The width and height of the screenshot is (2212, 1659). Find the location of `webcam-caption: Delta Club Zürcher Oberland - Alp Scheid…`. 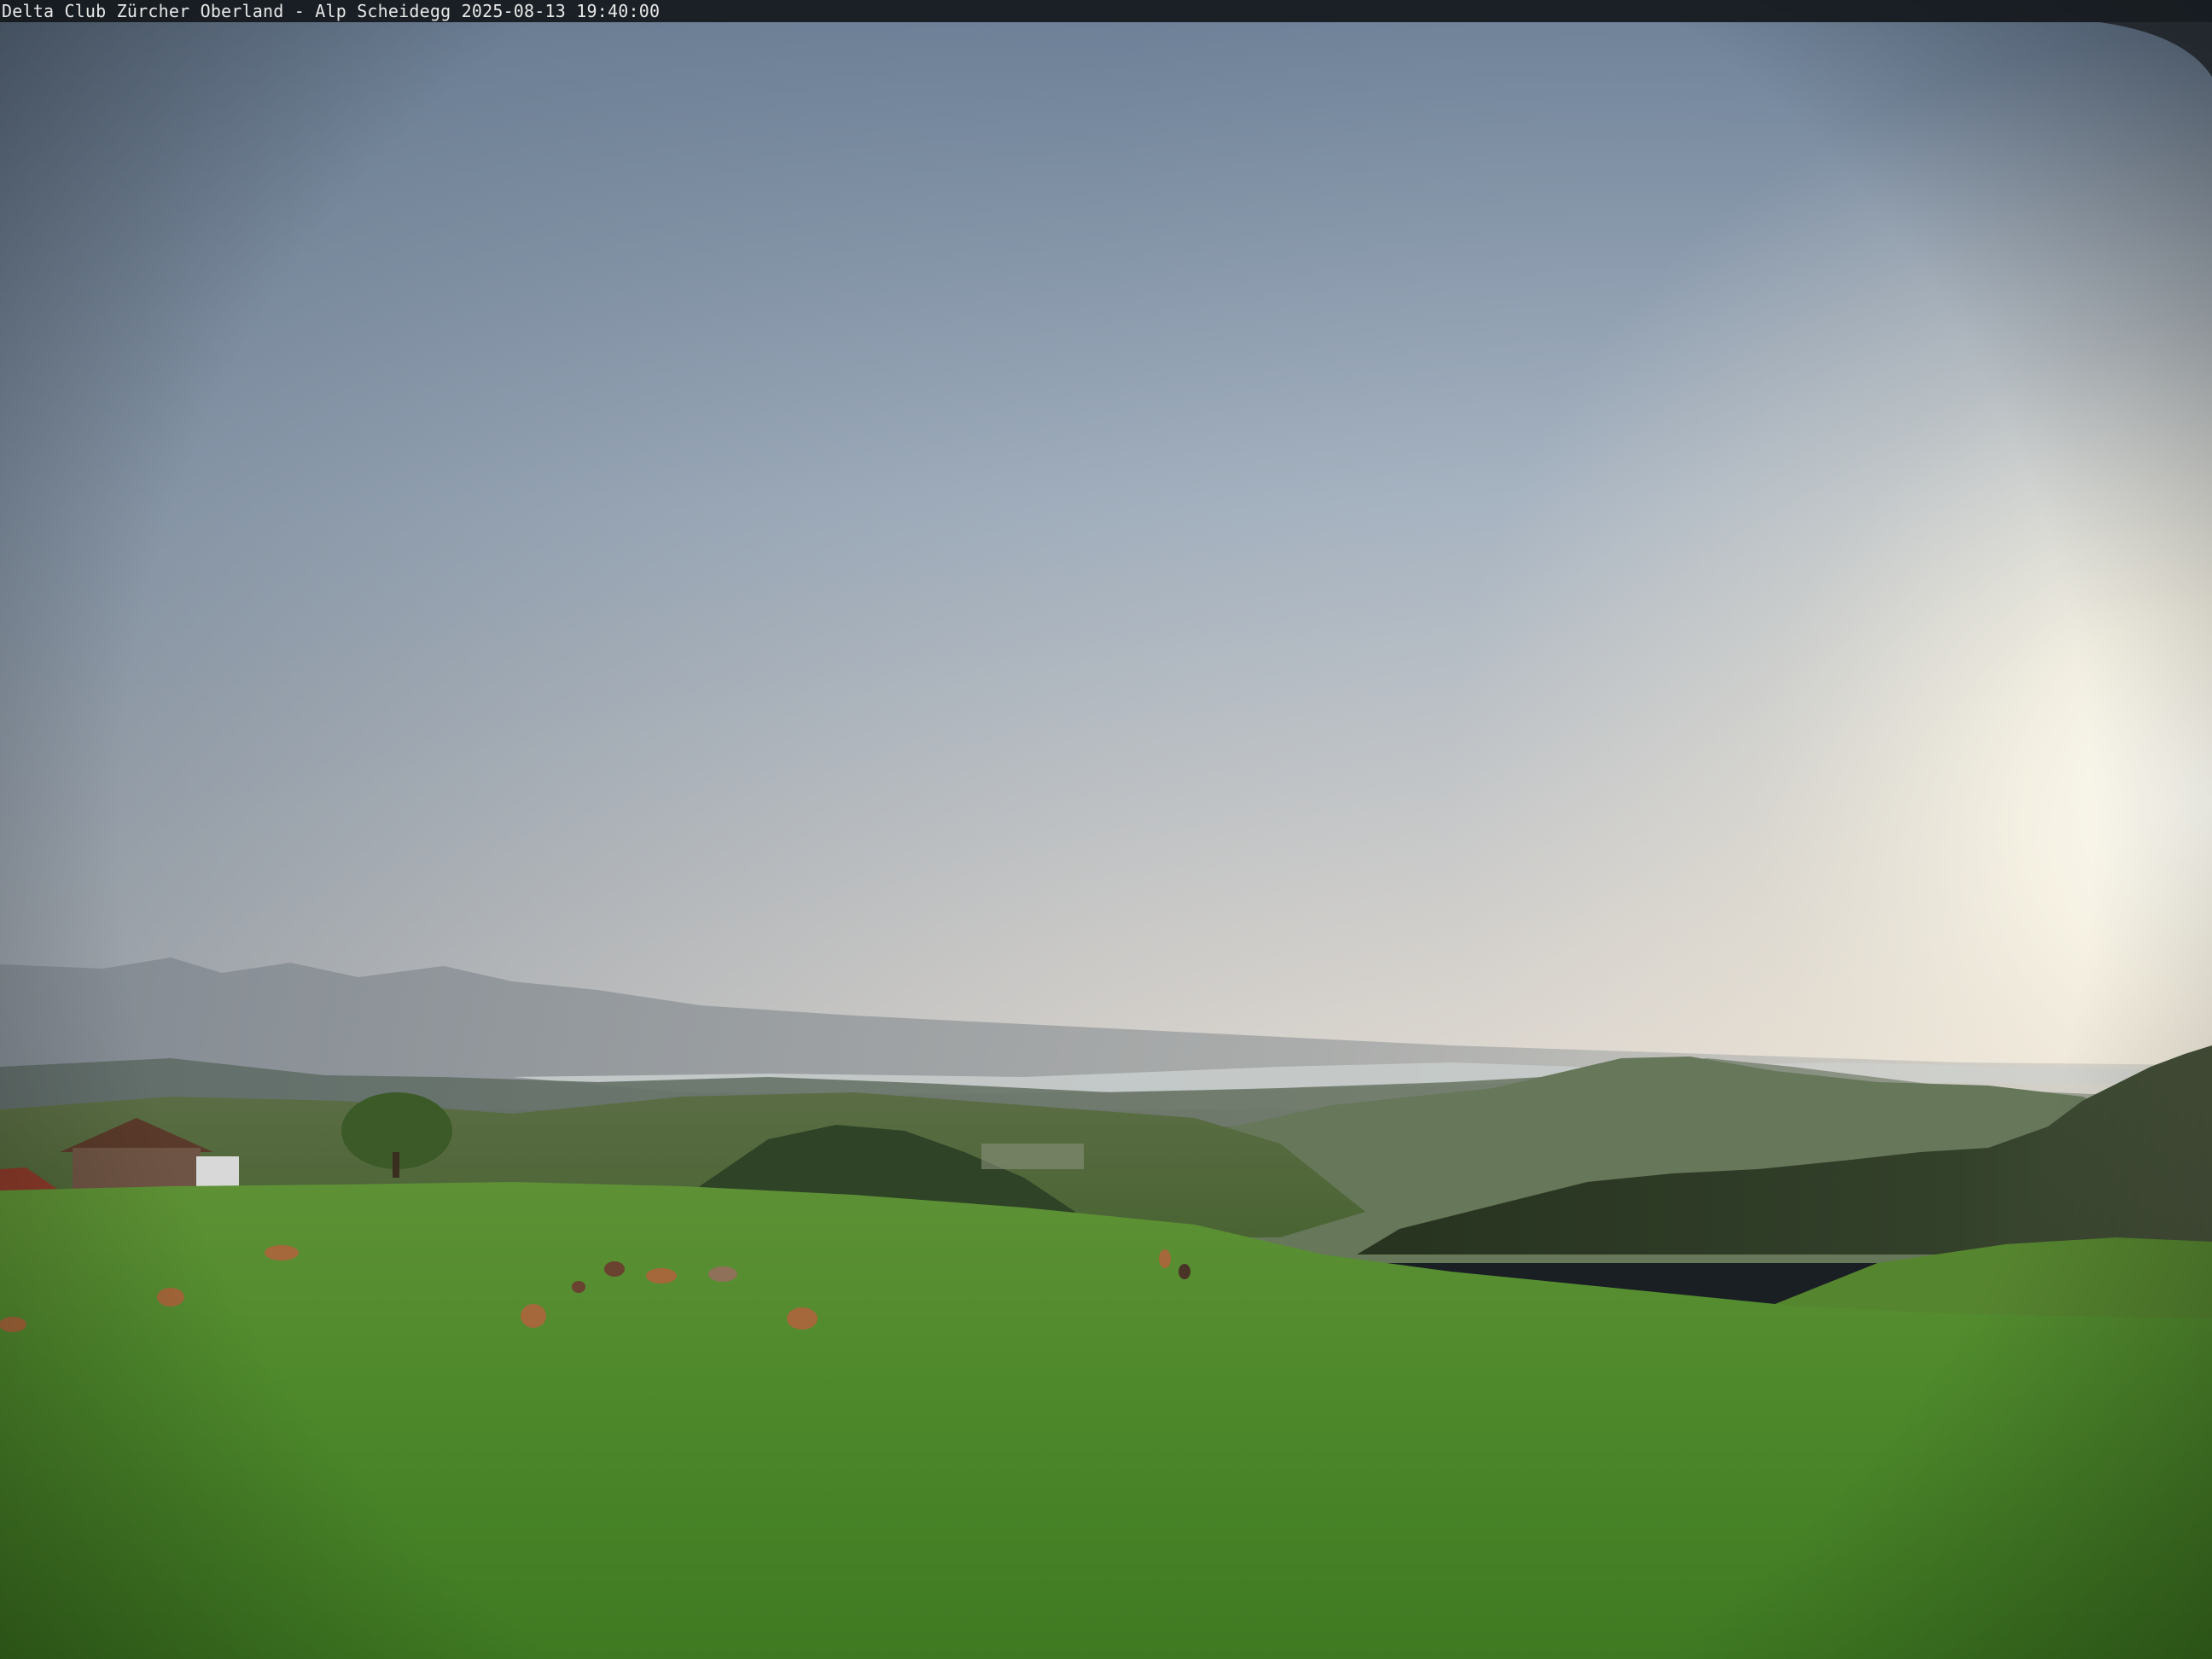

webcam-caption: Delta Club Zürcher Oberland - Alp Scheid… is located at coordinates (331, 11).